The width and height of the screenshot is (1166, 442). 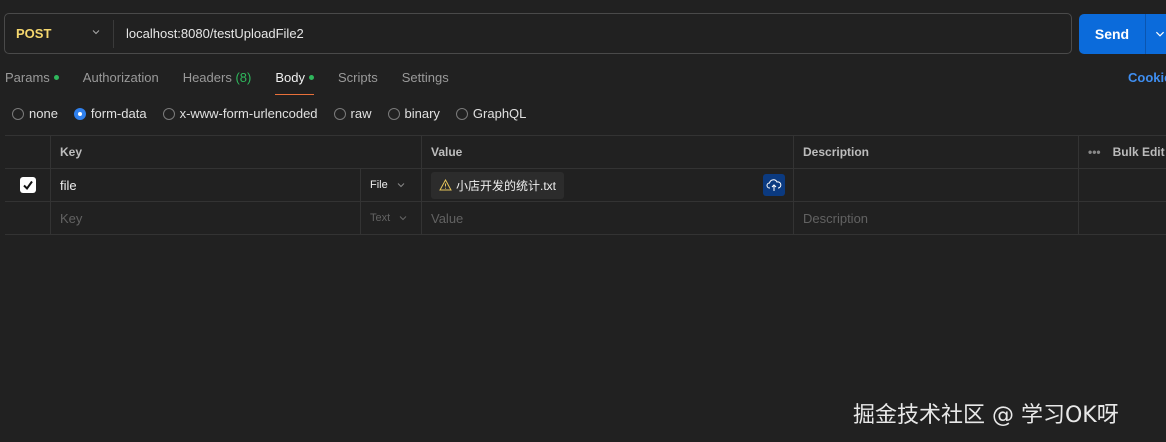 What do you see at coordinates (236, 152) in the screenshot?
I see `header-key: Key` at bounding box center [236, 152].